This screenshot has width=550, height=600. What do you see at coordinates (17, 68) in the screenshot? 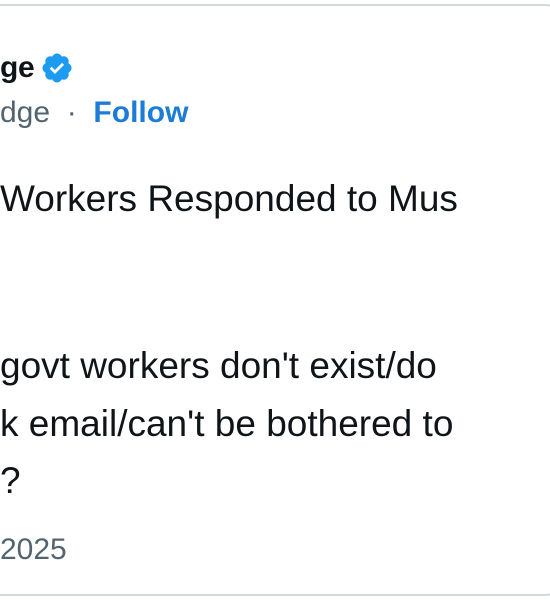
I see `author-name: ge` at bounding box center [17, 68].